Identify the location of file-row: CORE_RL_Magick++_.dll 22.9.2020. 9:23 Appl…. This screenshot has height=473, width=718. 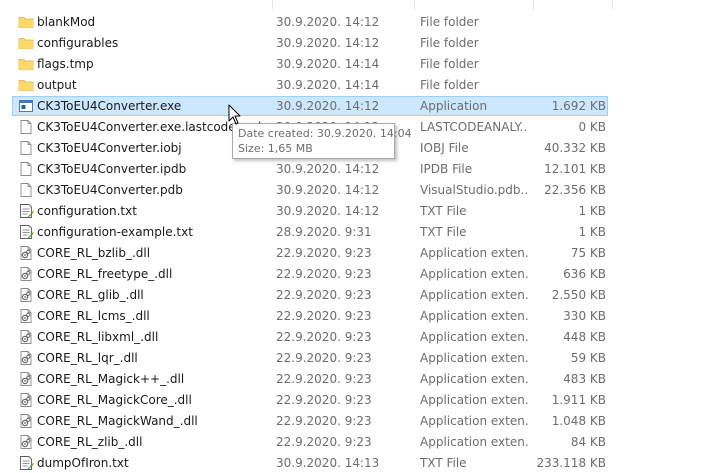
(310, 379).